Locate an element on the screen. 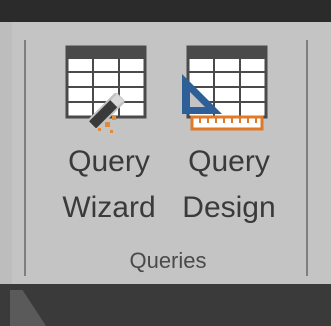 Image resolution: width=331 pixels, height=326 pixels. query-design-label-line2: Design is located at coordinates (229, 207).